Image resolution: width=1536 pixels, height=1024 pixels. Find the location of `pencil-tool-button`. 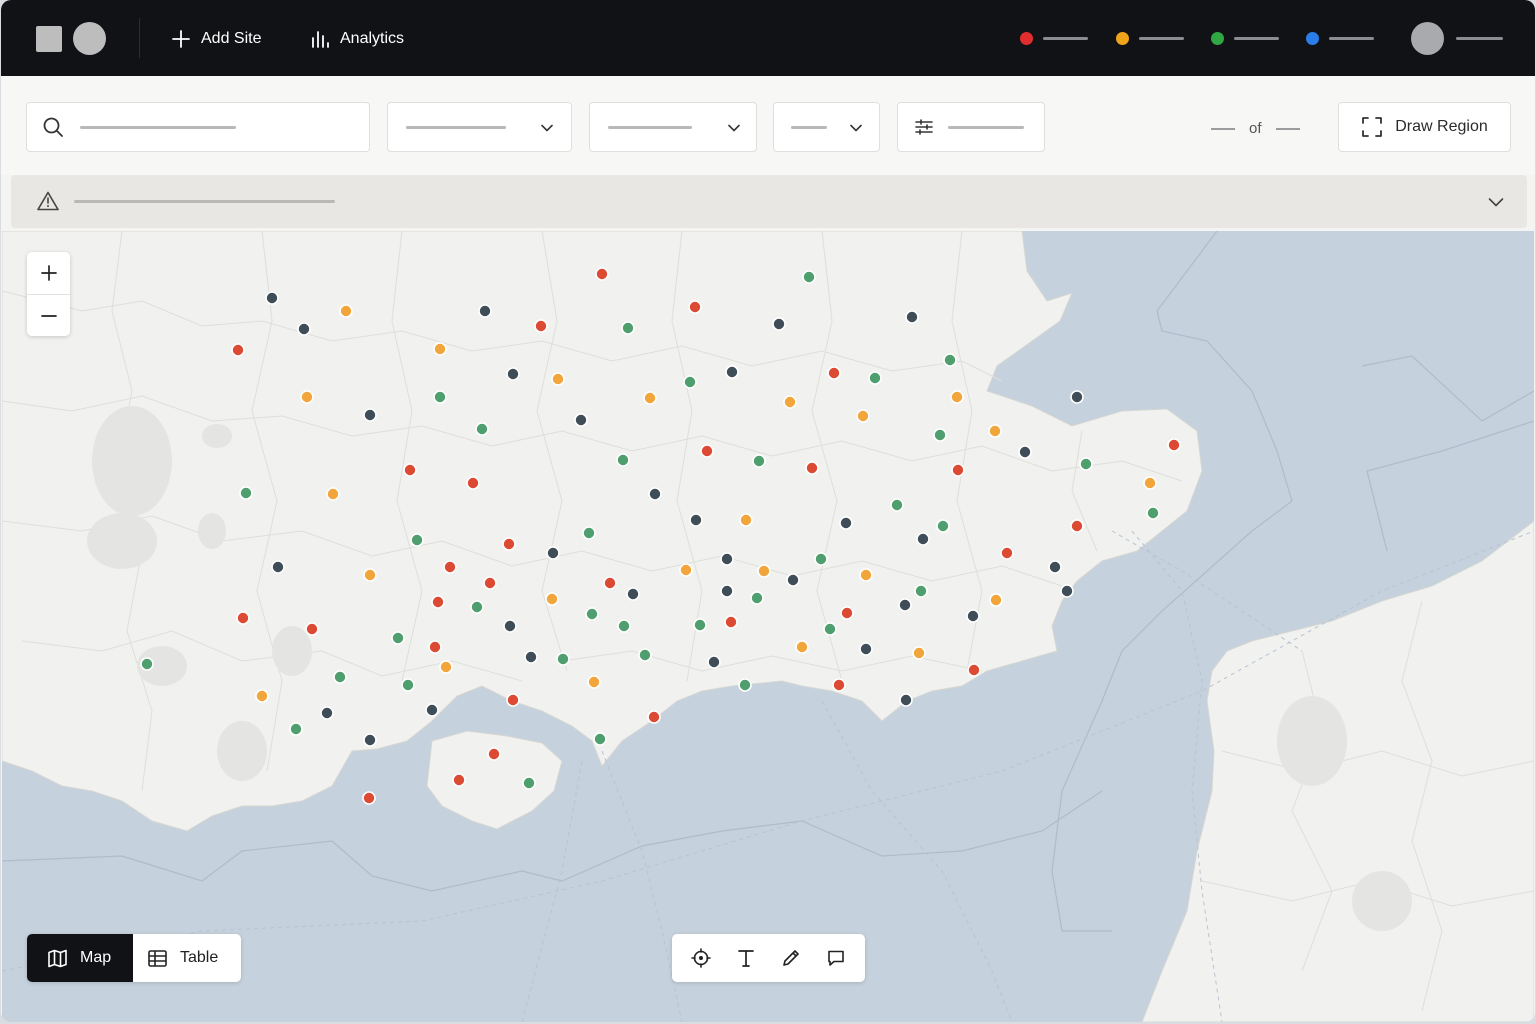

pencil-tool-button is located at coordinates (791, 958).